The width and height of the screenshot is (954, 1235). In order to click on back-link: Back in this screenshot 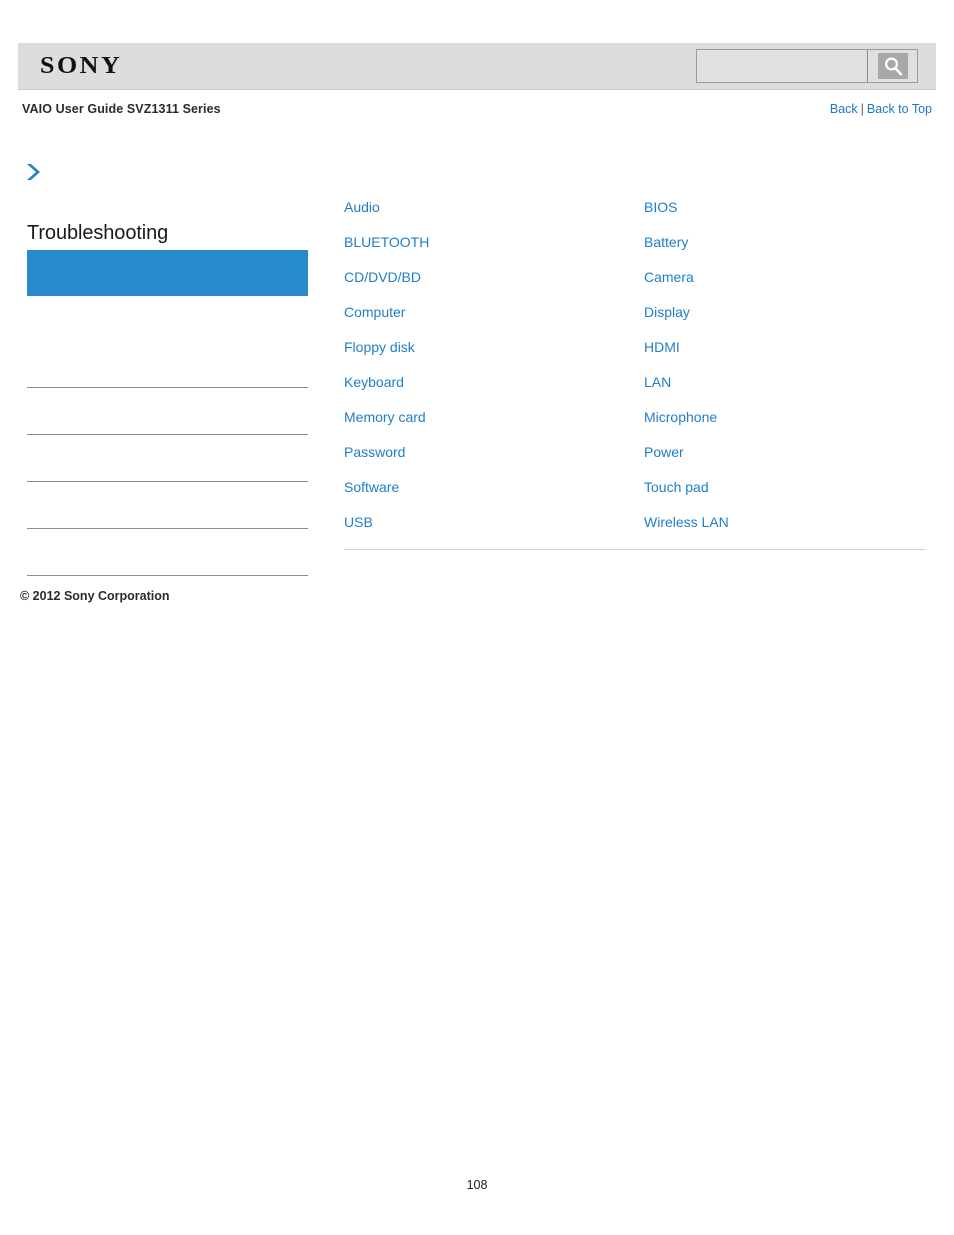, I will do `click(844, 109)`.